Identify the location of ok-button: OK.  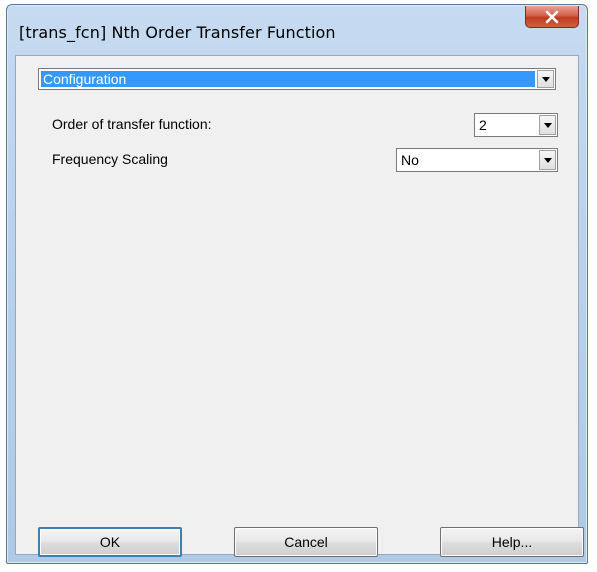
(110, 542).